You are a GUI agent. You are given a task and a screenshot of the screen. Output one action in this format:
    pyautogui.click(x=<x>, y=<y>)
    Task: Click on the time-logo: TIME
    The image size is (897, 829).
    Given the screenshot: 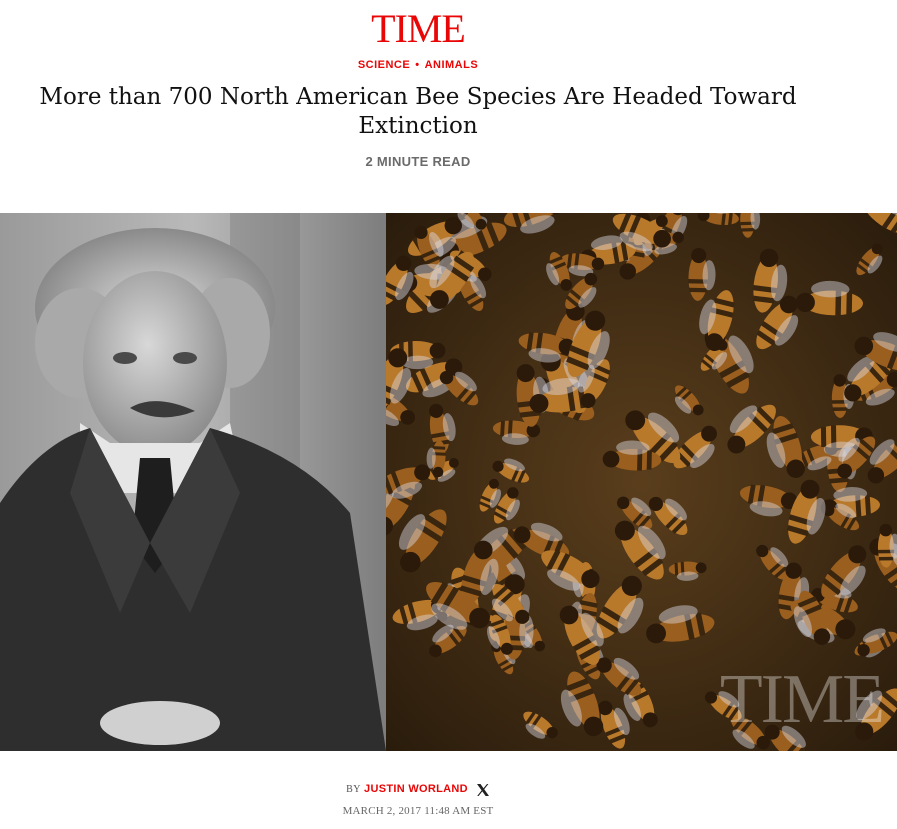 What is the action you would take?
    pyautogui.click(x=418, y=29)
    